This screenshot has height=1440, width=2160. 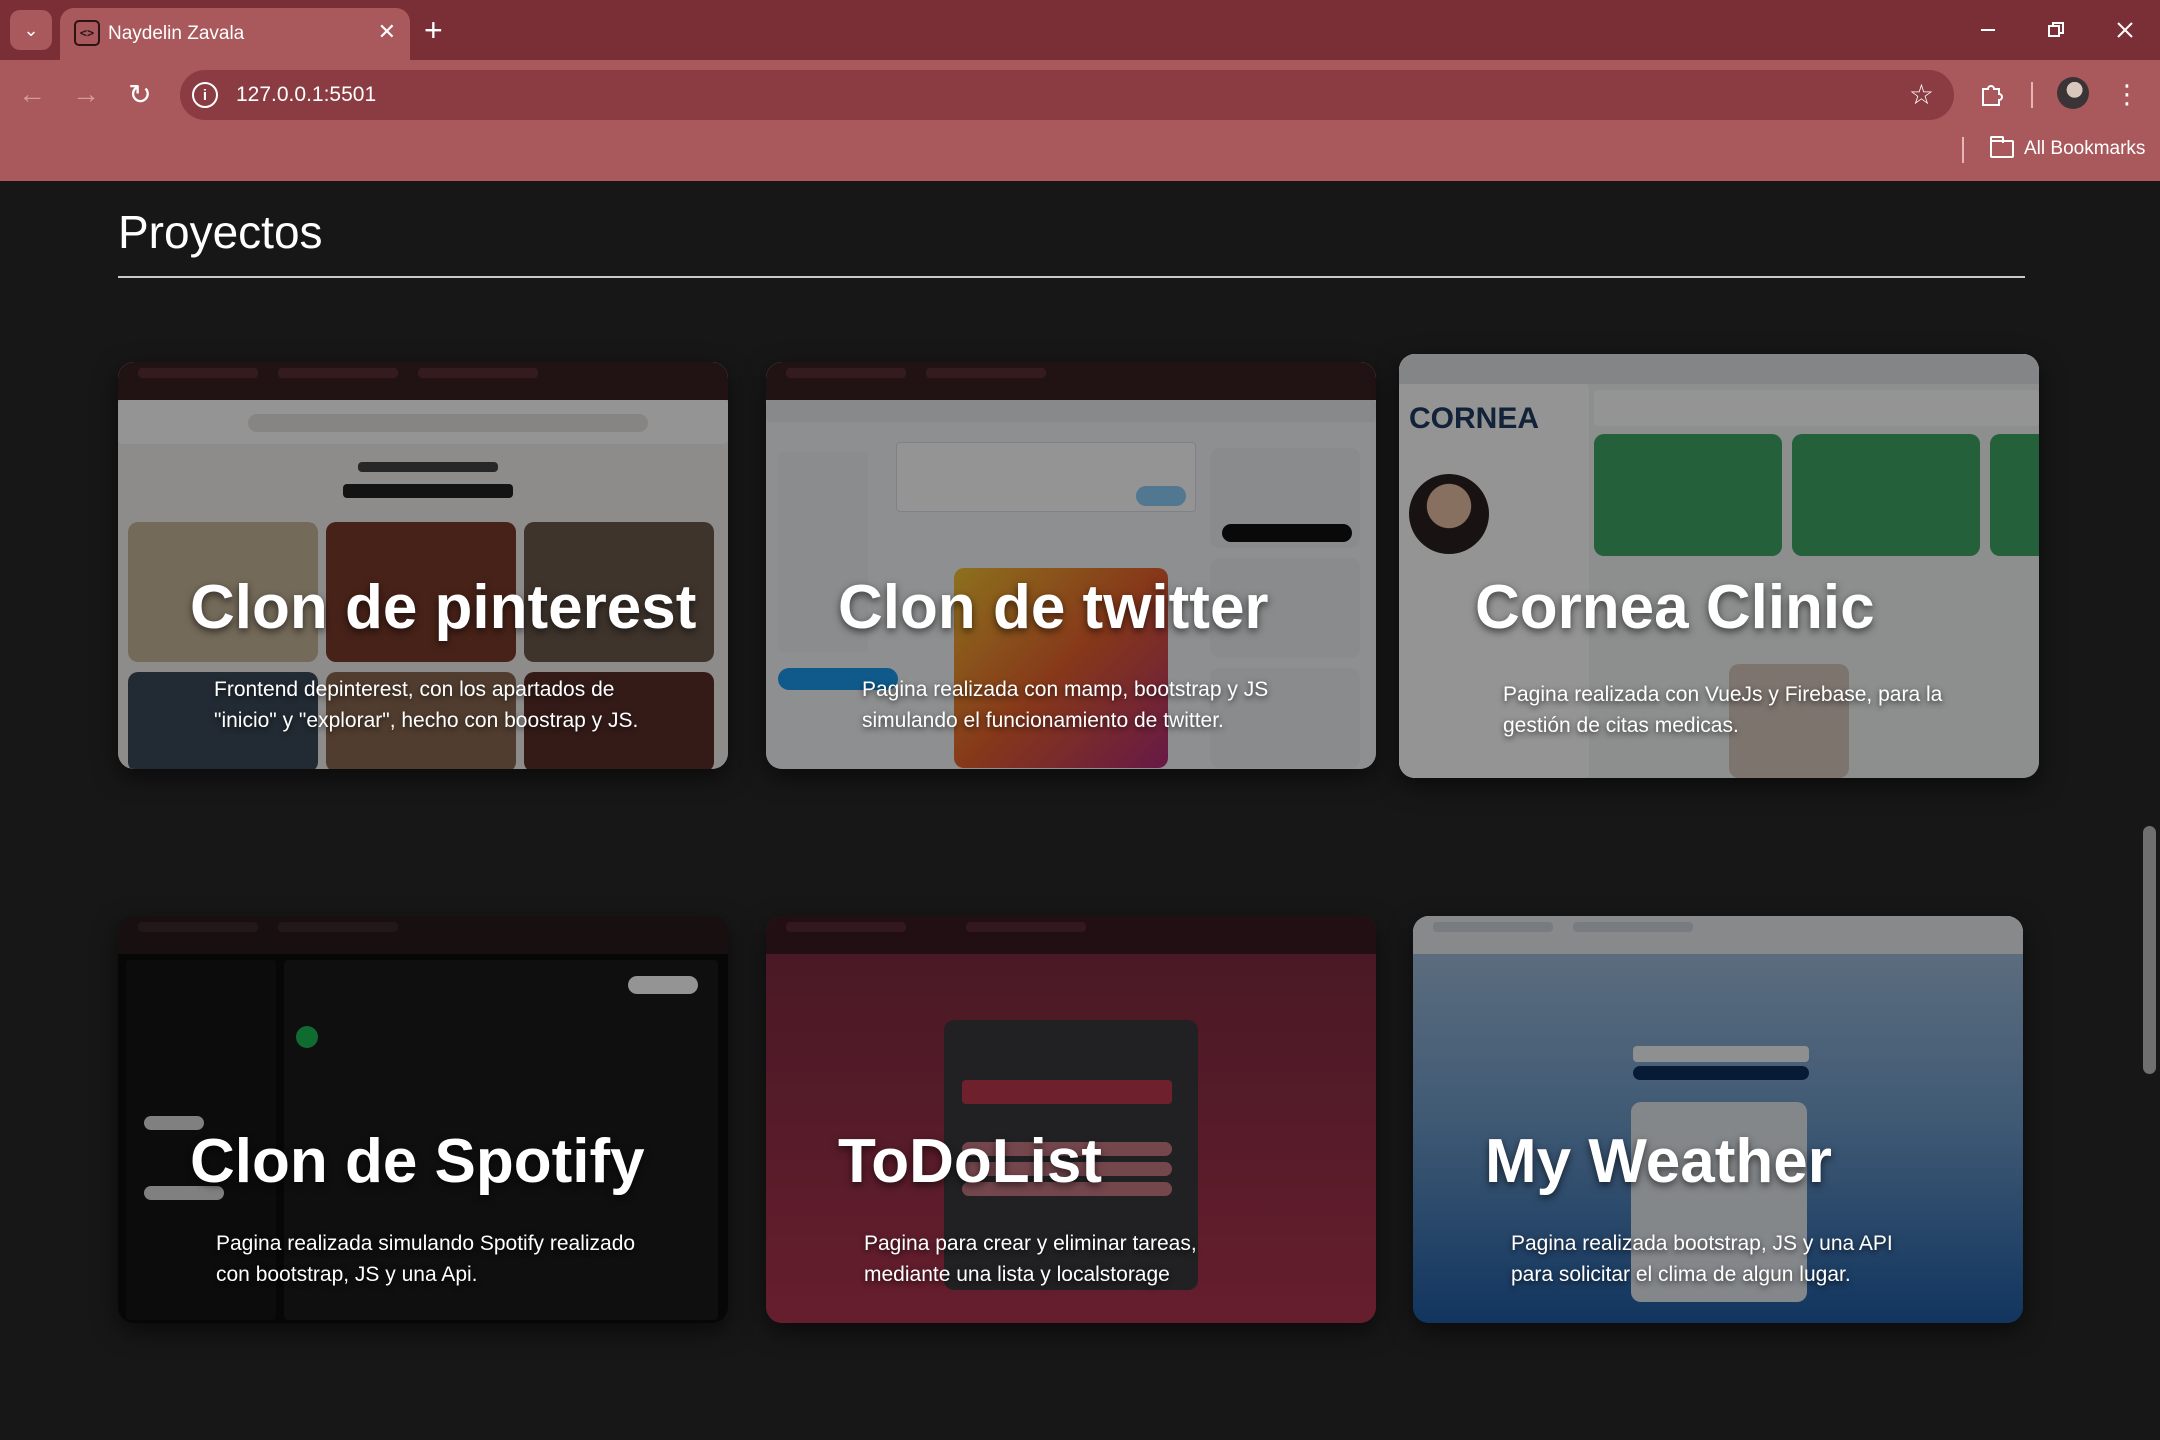 What do you see at coordinates (387, 32) in the screenshot?
I see `tab-close-icon: ✕` at bounding box center [387, 32].